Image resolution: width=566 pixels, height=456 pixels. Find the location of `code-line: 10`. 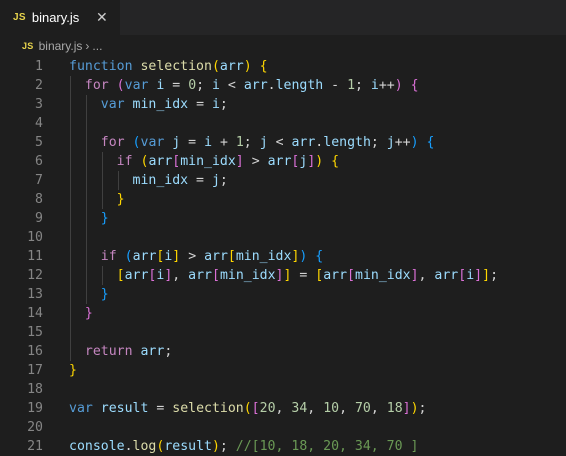

code-line: 10 is located at coordinates (283, 237).